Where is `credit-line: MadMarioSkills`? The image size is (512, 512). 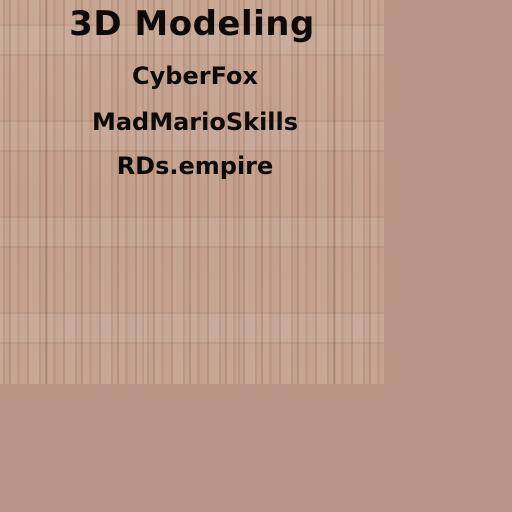 credit-line: MadMarioSkills is located at coordinates (195, 122).